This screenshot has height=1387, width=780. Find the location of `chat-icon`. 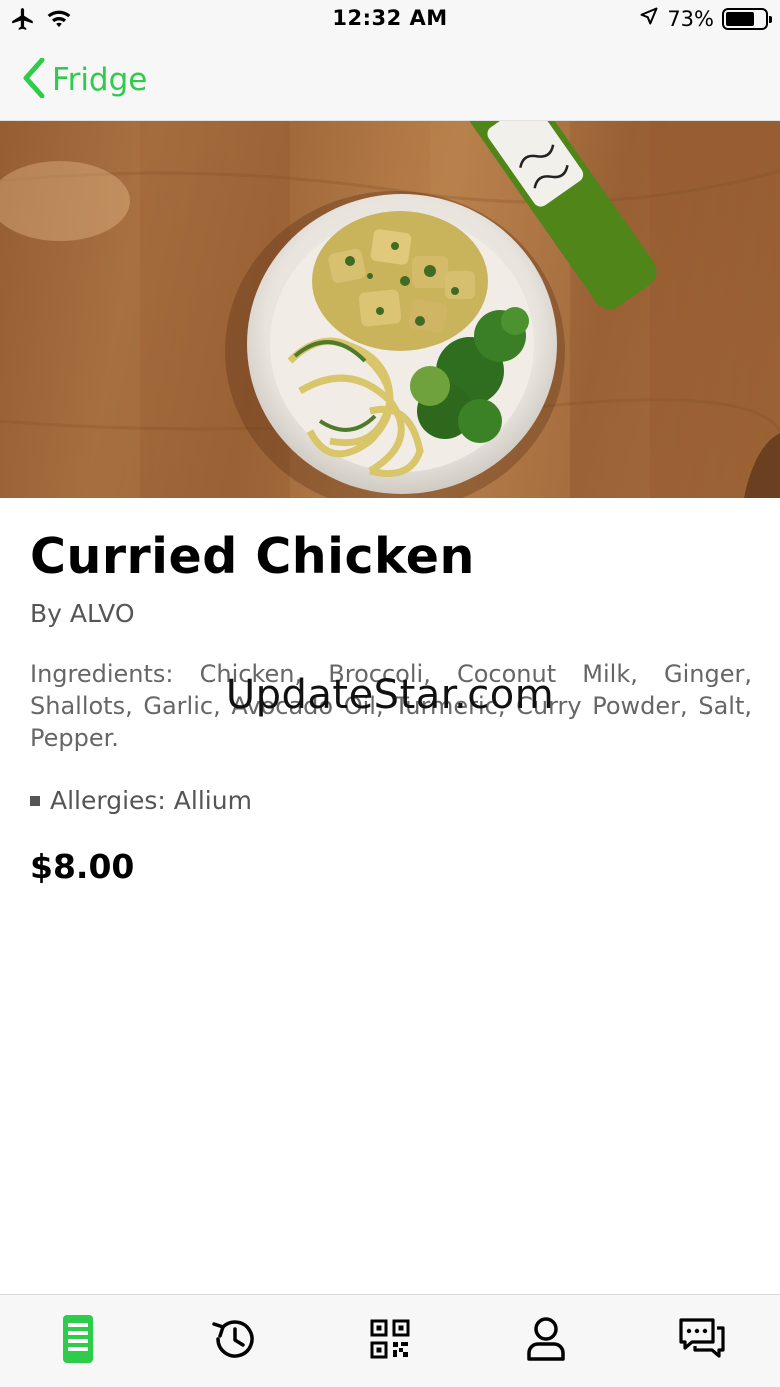

chat-icon is located at coordinates (702, 1341).